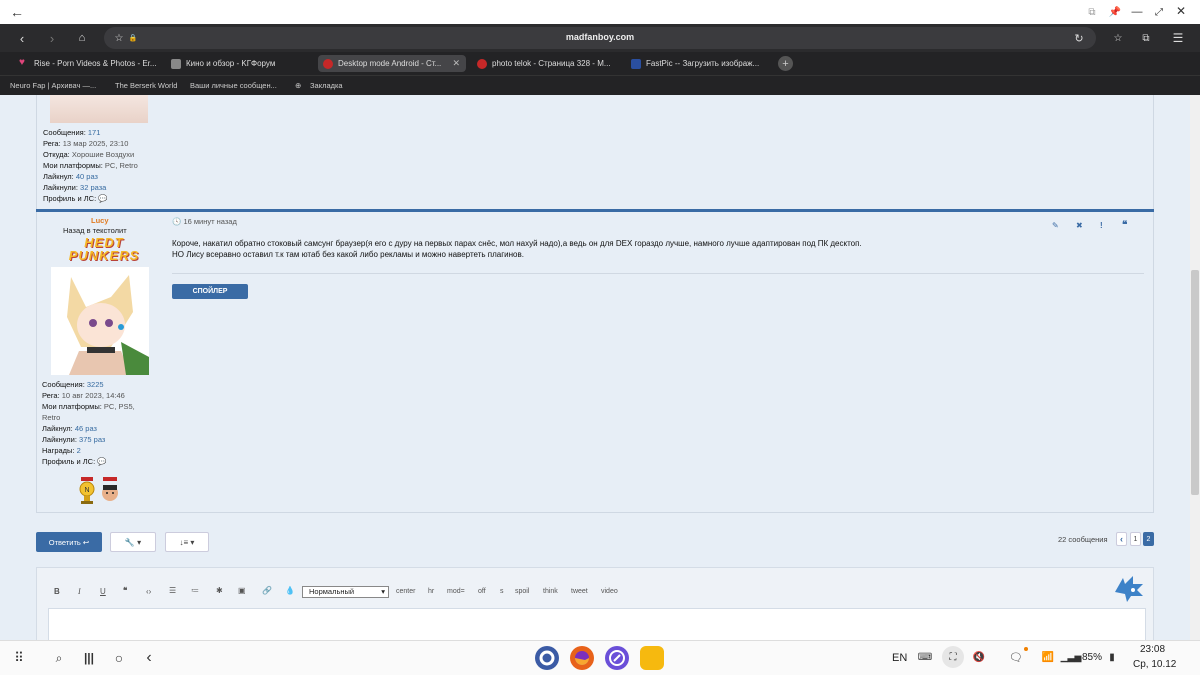  Describe the element at coordinates (290, 590) in the screenshot. I see `color-button: 💧` at that location.